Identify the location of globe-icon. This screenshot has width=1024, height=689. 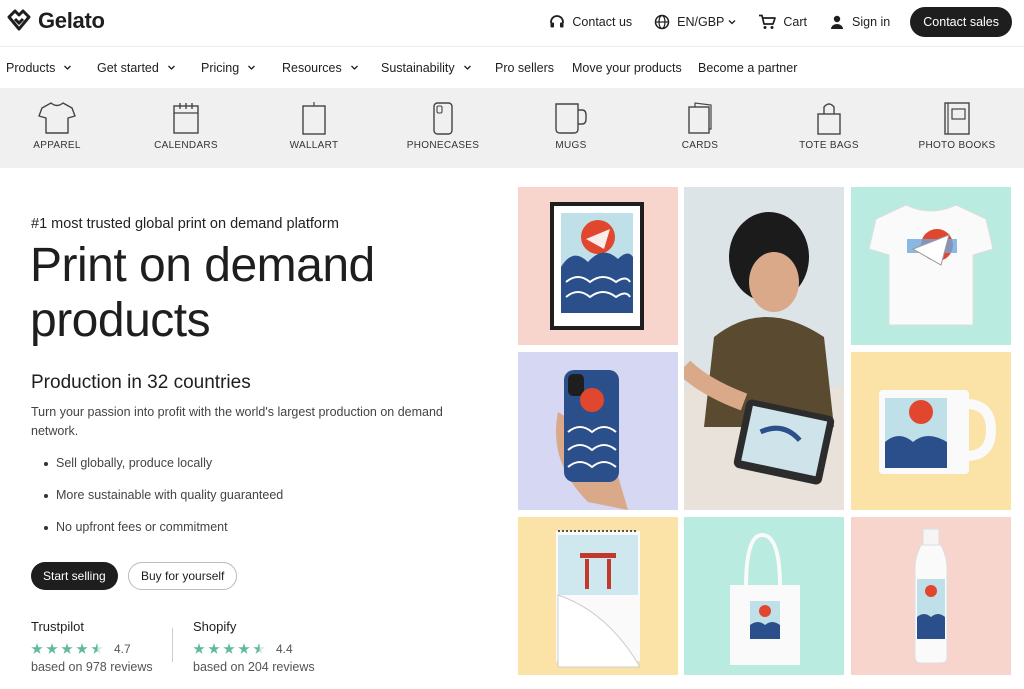
(662, 22).